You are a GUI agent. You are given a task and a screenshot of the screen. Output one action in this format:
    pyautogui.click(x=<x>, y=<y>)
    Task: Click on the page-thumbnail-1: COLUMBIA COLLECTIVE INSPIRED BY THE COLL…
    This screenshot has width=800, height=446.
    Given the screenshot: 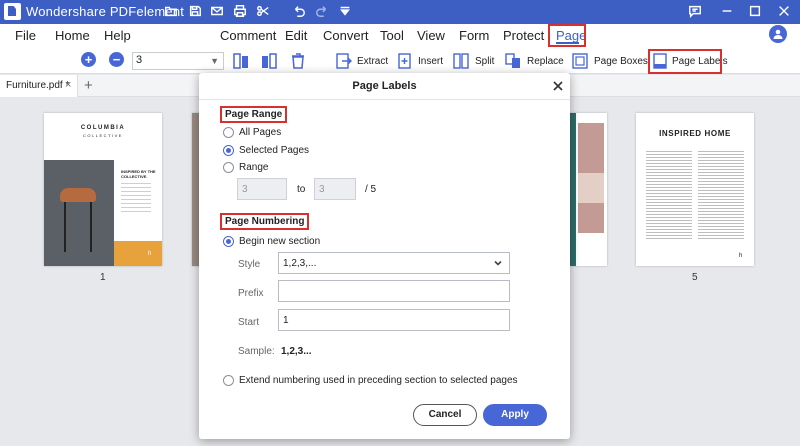 What is the action you would take?
    pyautogui.click(x=103, y=189)
    